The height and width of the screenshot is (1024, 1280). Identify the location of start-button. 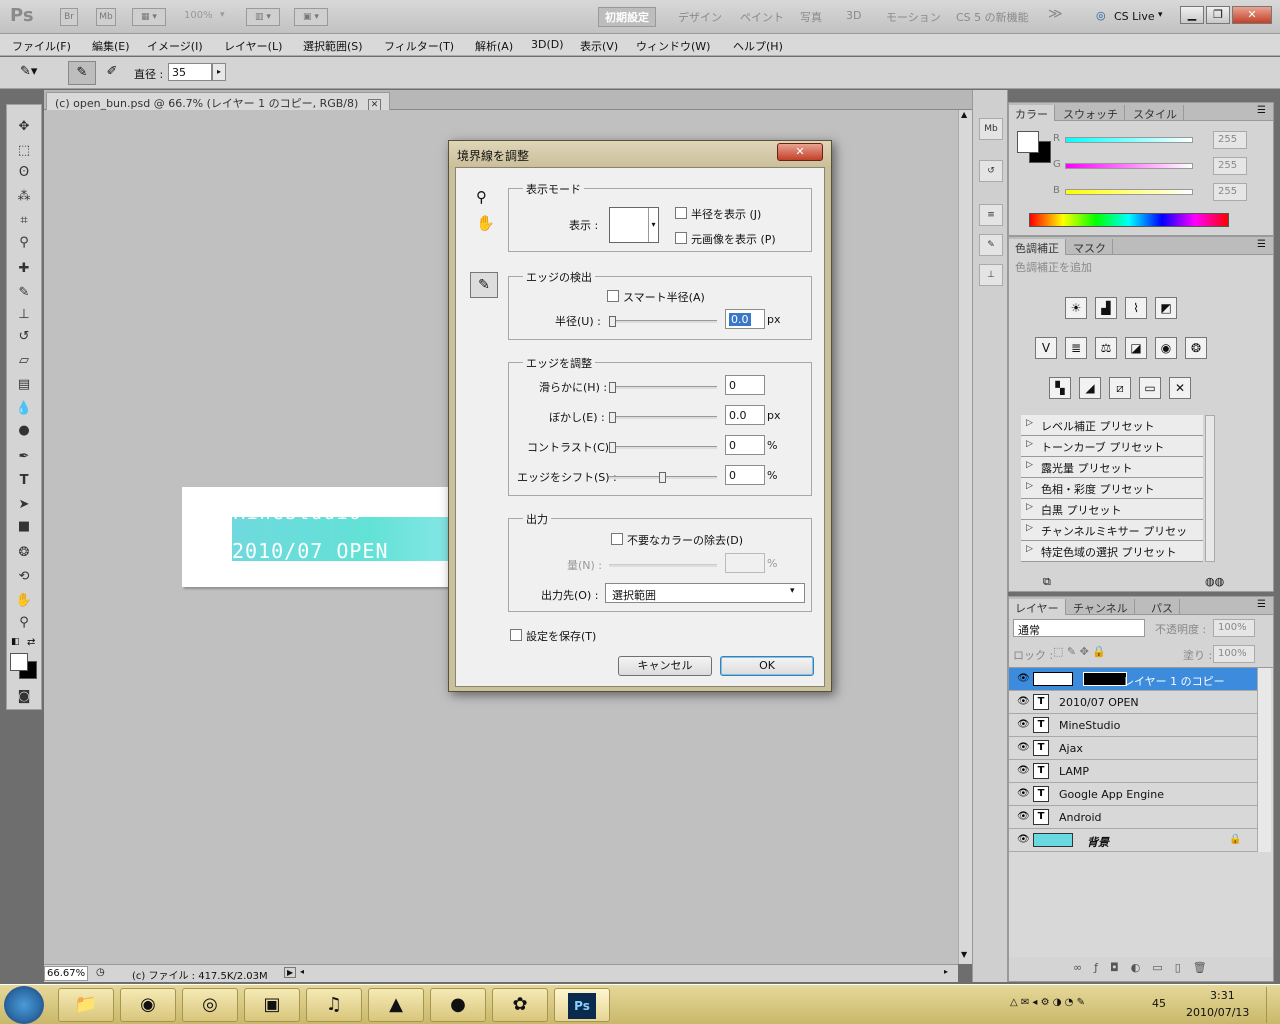
(24, 1005).